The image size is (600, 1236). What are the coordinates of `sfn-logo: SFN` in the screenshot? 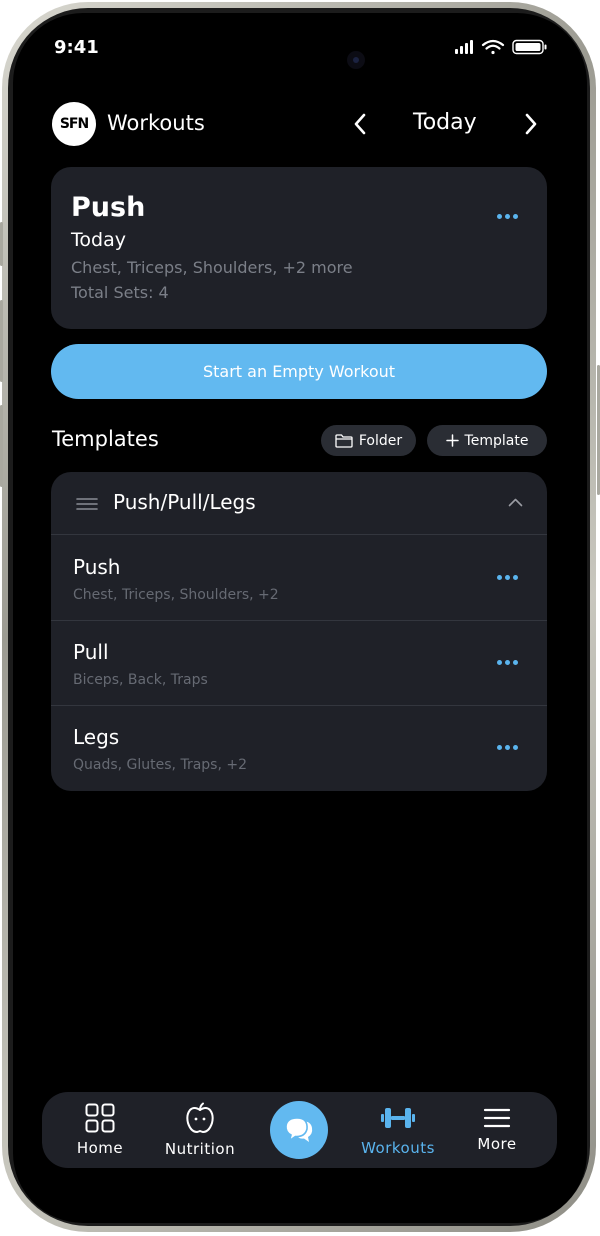 It's located at (74, 124).